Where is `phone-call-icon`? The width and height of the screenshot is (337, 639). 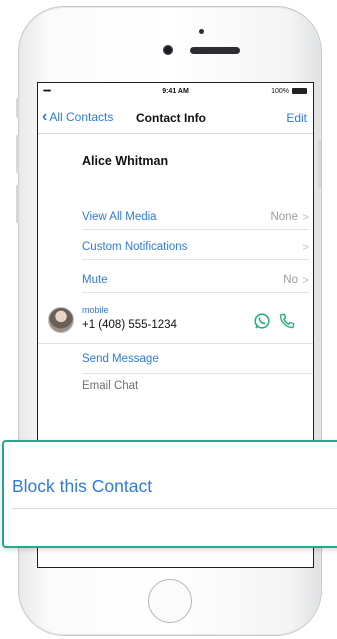 phone-call-icon is located at coordinates (287, 321).